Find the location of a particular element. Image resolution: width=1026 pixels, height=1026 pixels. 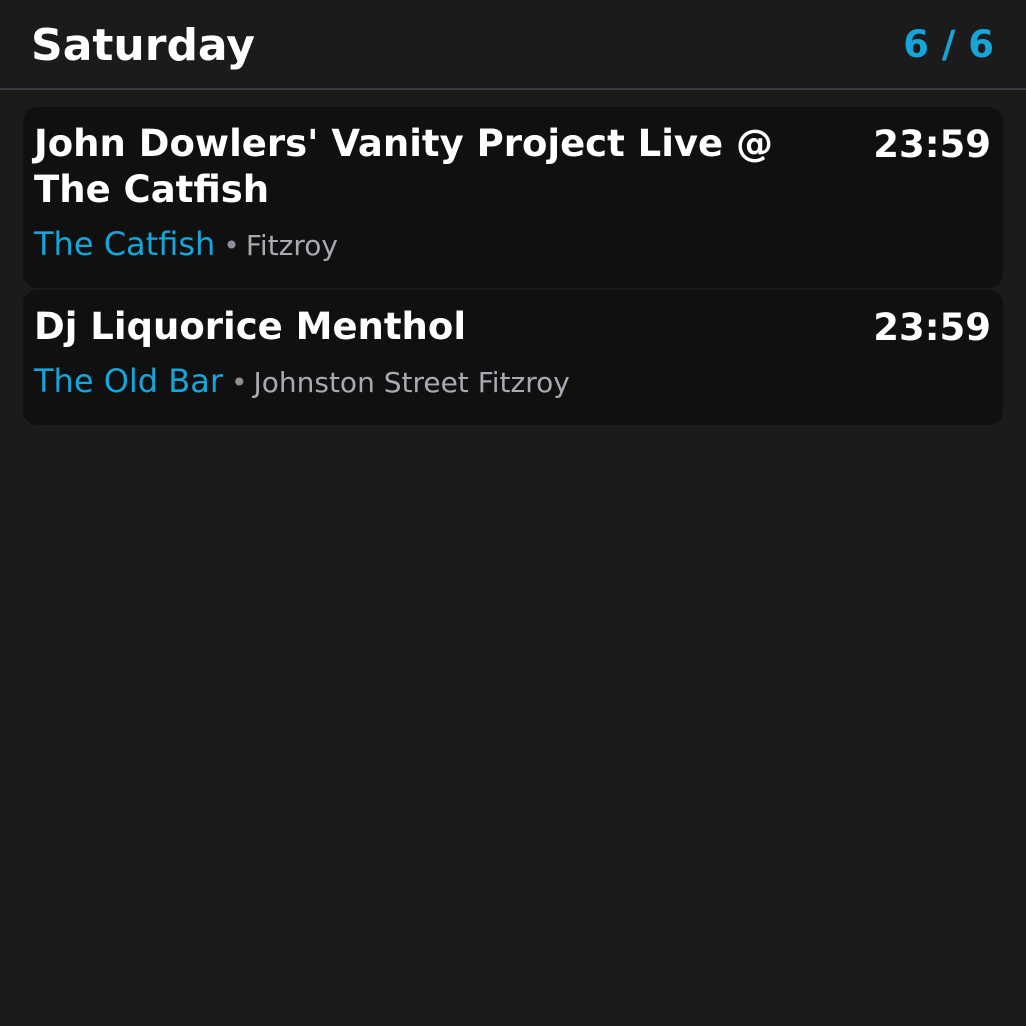

venue-area: Johnston Street Fitzroy is located at coordinates (411, 382).